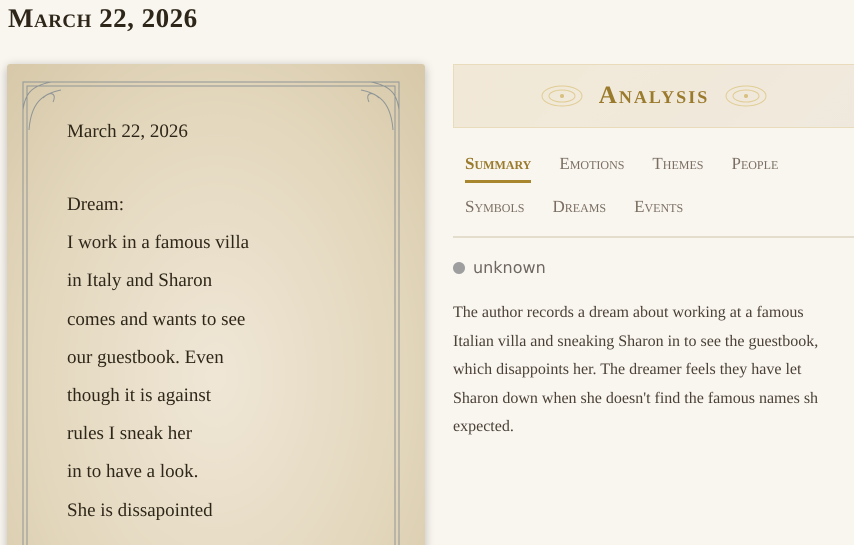  Describe the element at coordinates (128, 132) in the screenshot. I see `journal-date: March 22, 2026` at that location.